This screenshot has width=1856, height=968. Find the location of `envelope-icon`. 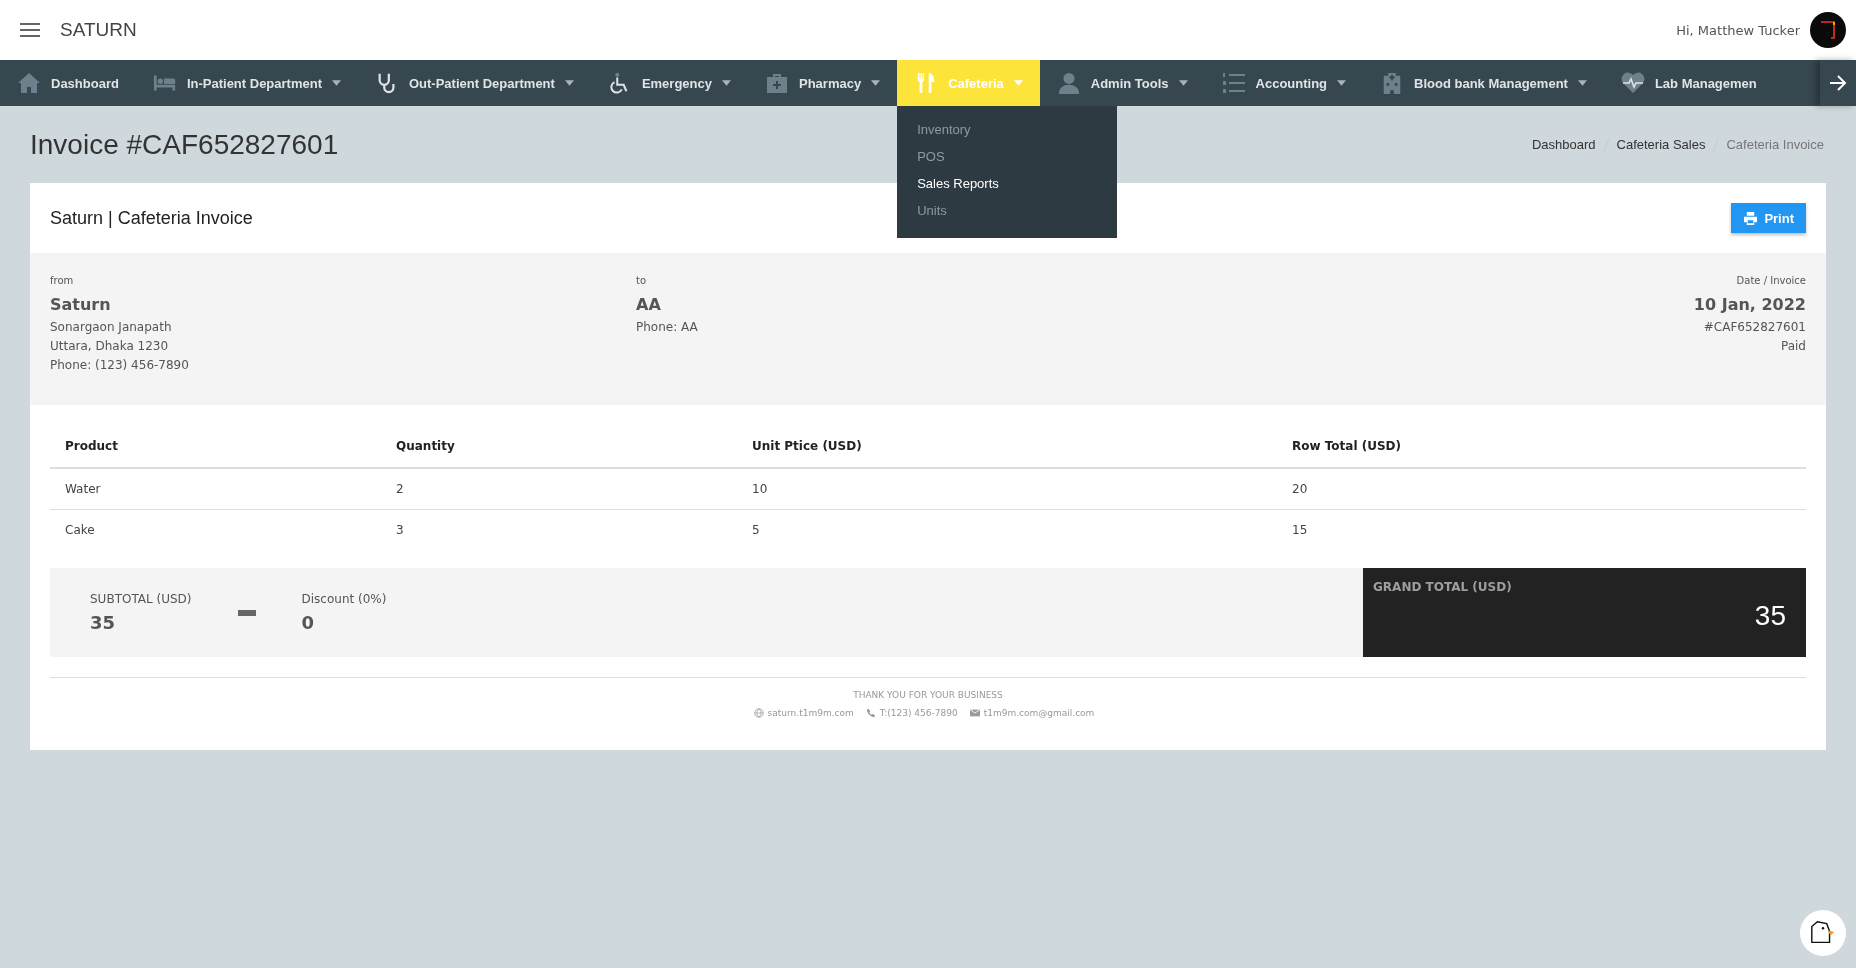

envelope-icon is located at coordinates (974, 713).